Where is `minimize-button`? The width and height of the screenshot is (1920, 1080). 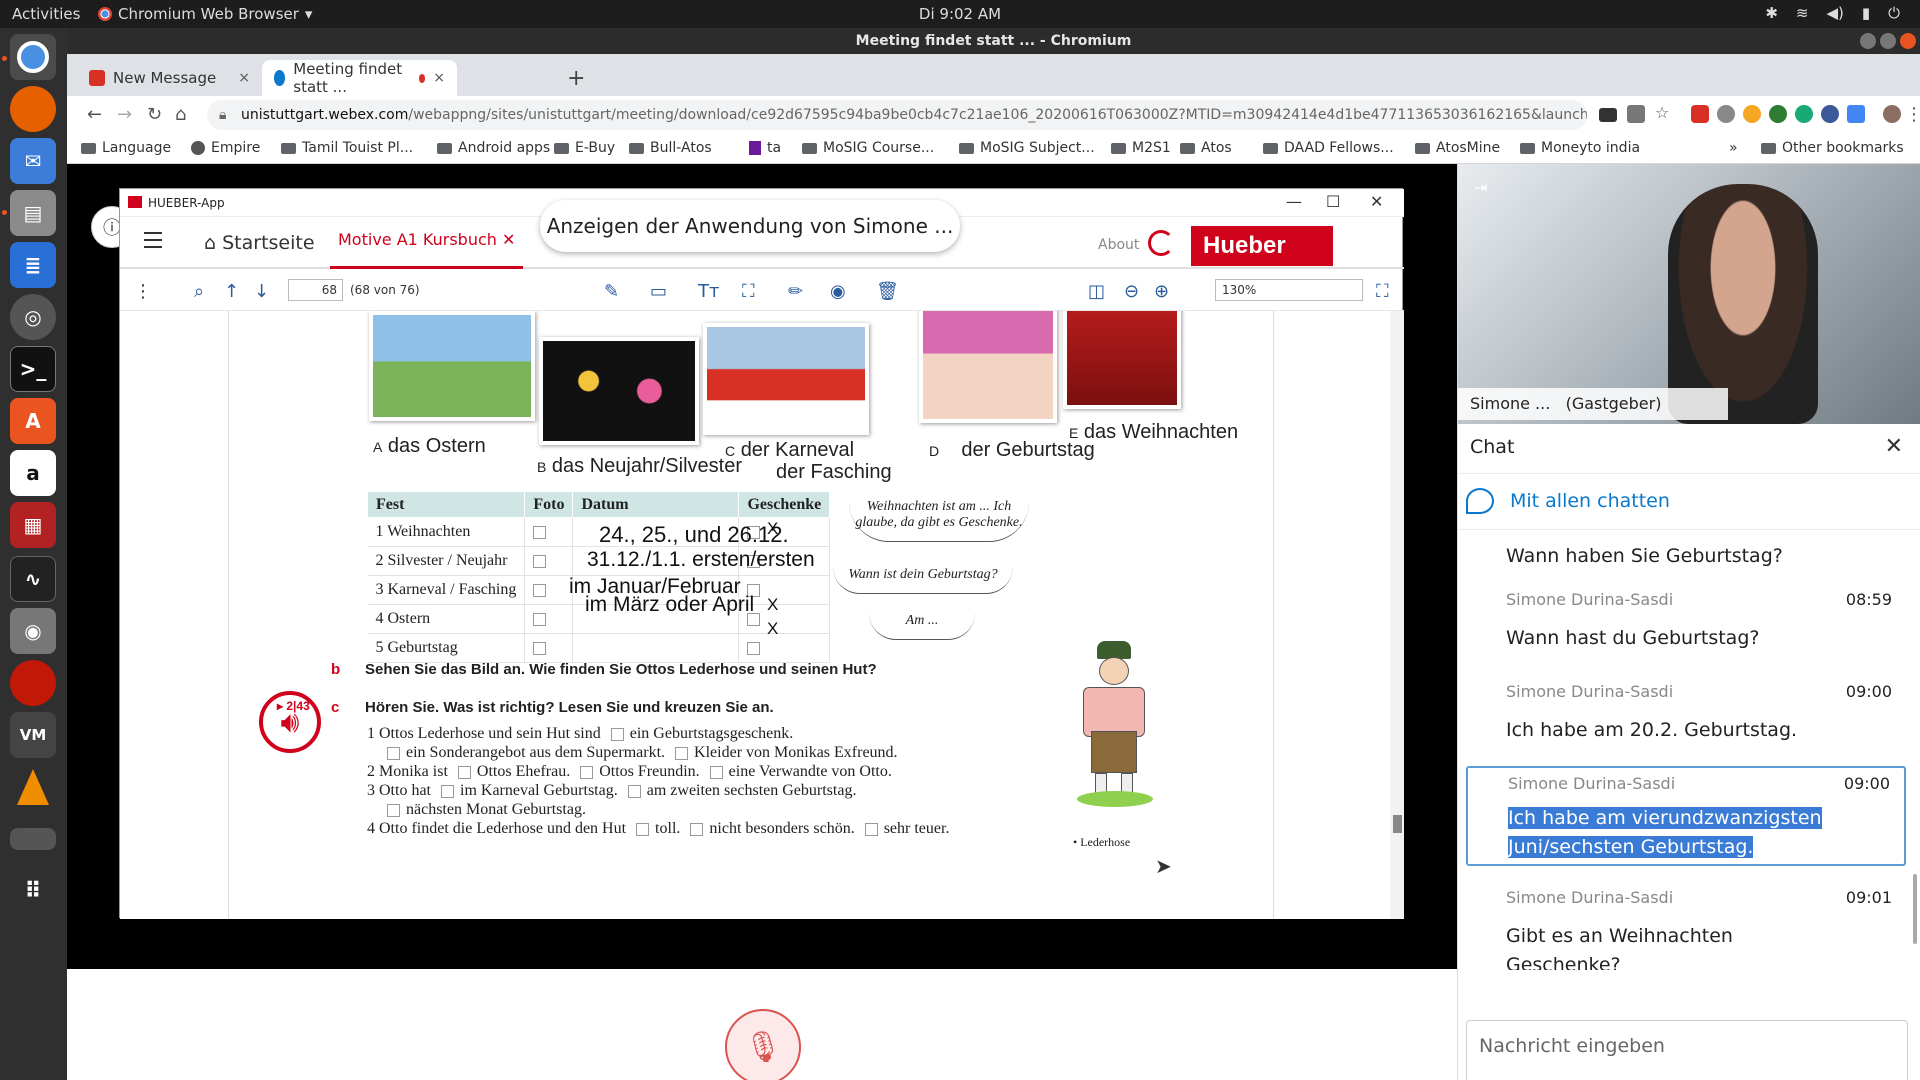 minimize-button is located at coordinates (1868, 41).